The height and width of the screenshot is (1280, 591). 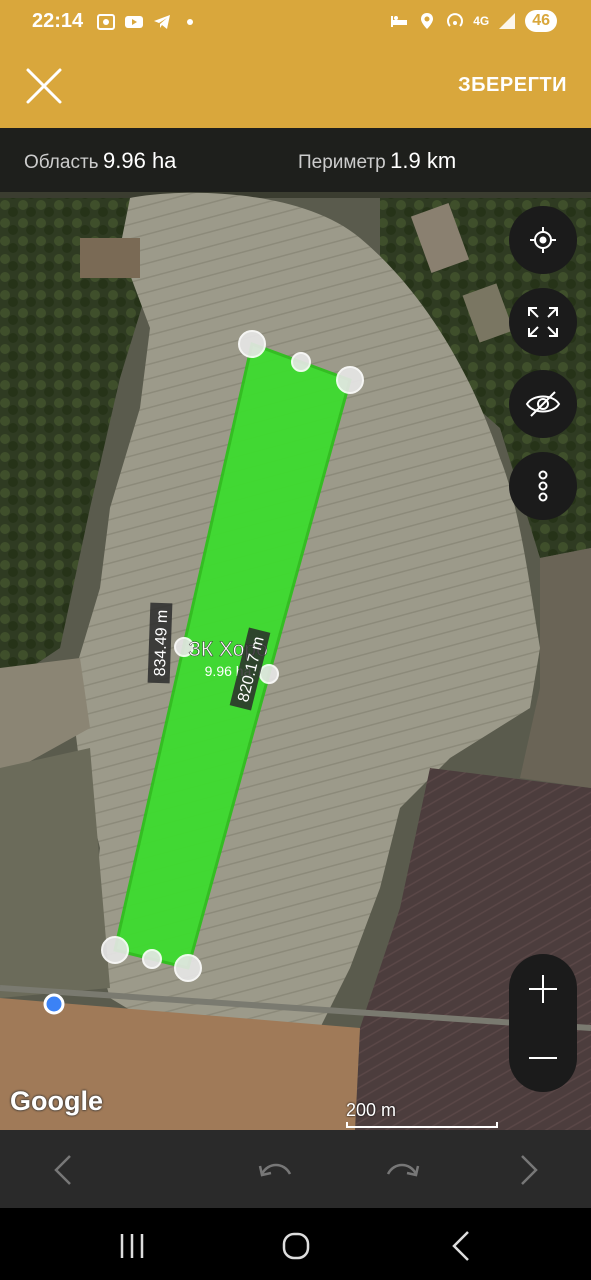 I want to click on signal-icon, so click(x=507, y=21).